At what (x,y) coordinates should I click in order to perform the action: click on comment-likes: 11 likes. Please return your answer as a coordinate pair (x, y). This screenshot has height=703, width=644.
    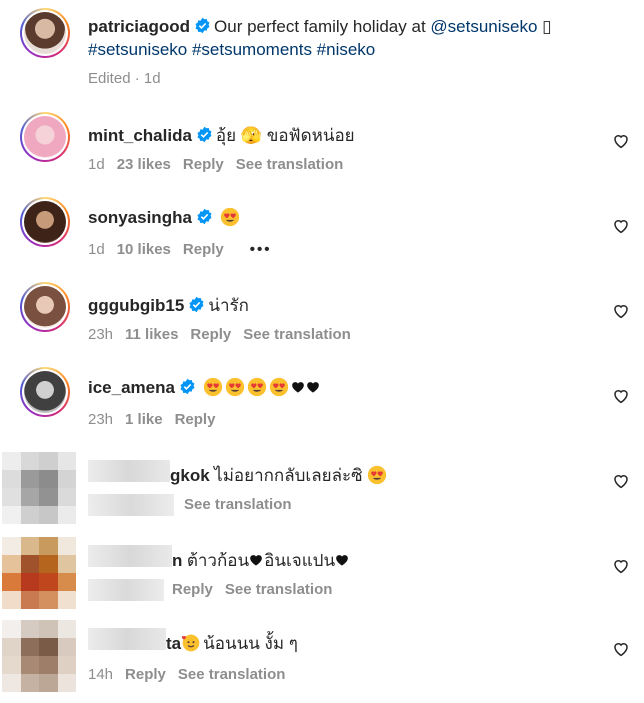
    Looking at the image, I should click on (151, 334).